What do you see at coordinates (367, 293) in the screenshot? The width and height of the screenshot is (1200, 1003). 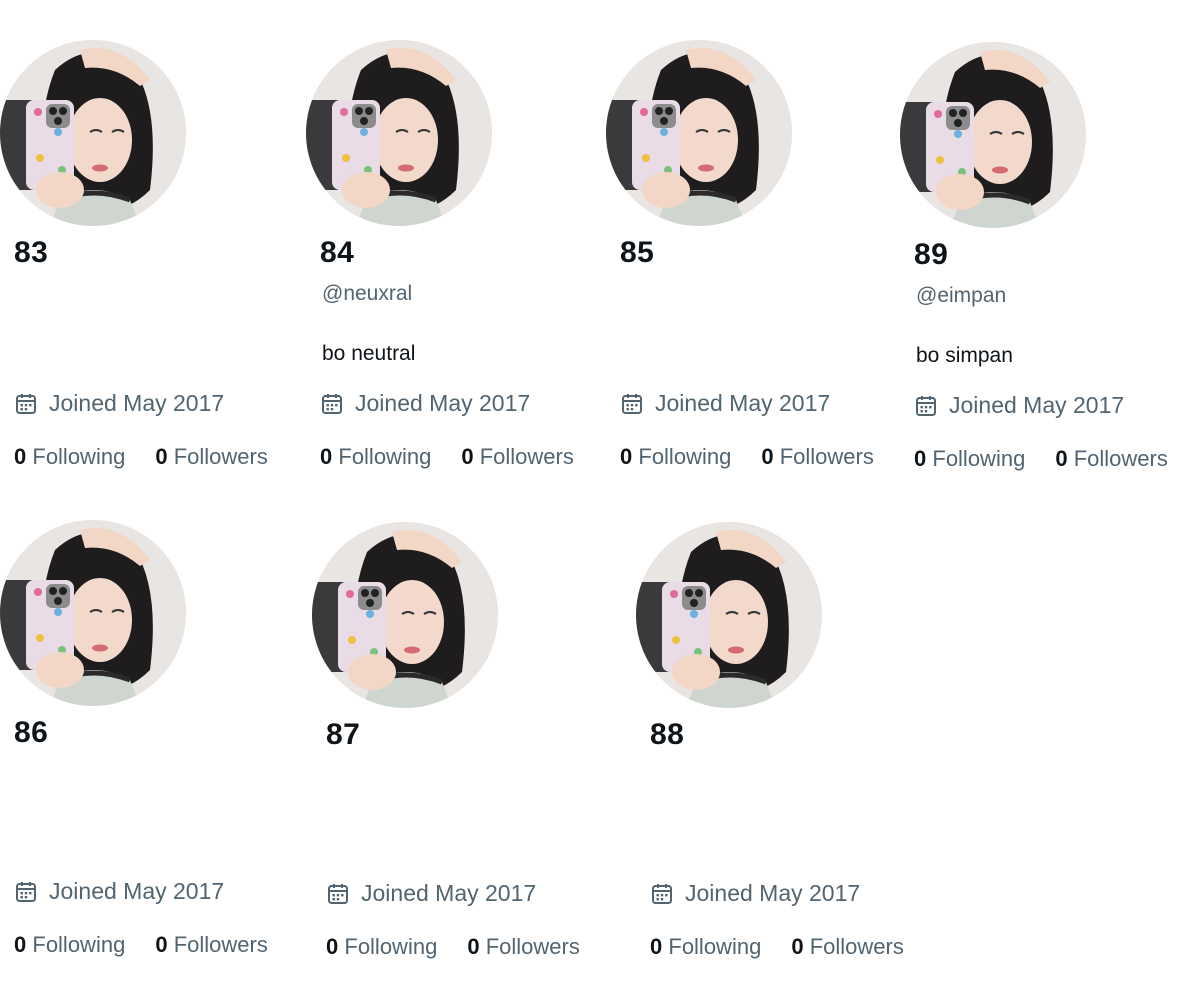 I see `profile-handle: @neuxral` at bounding box center [367, 293].